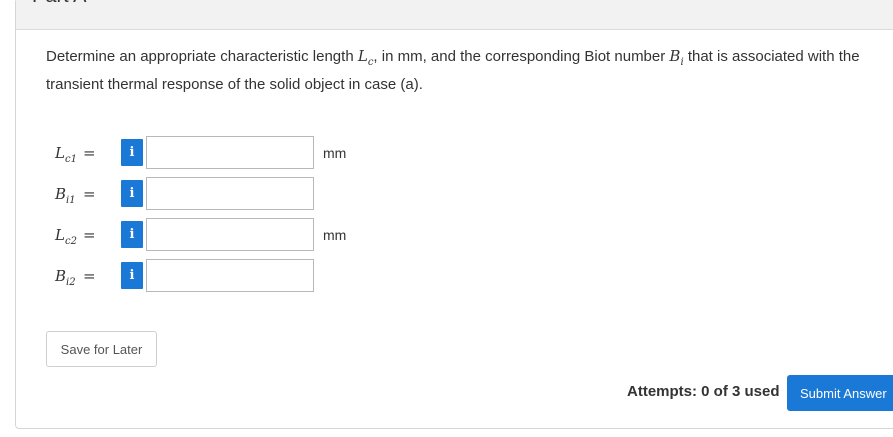 The height and width of the screenshot is (437, 893). I want to click on question-post: that is associated with the, so click(771, 56).